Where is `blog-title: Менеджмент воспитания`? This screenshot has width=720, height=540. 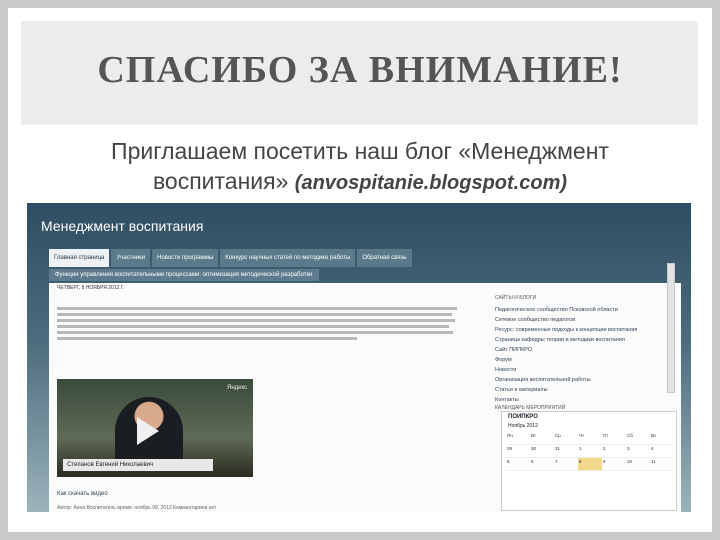
blog-title: Менеджмент воспитания is located at coordinates (122, 226).